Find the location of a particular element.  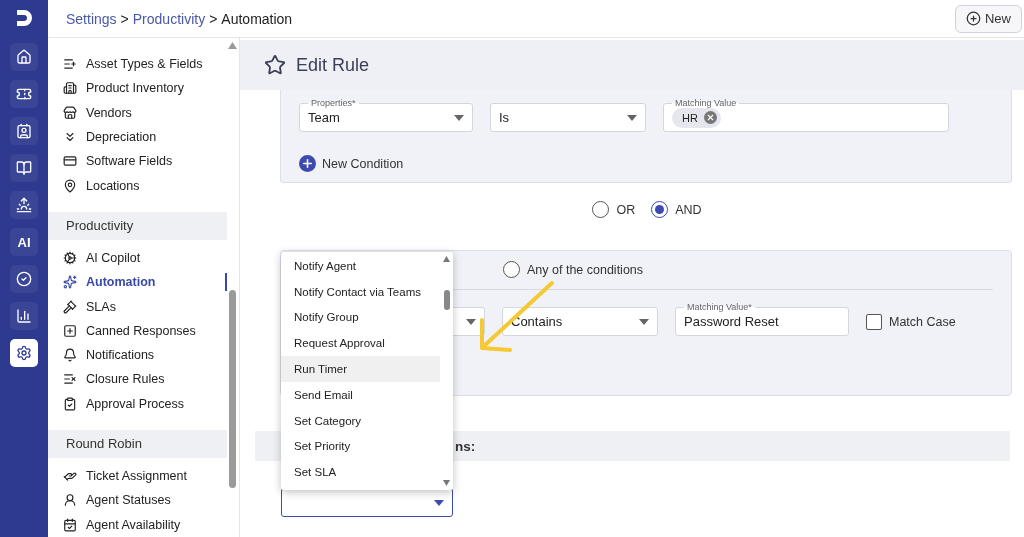

action-select is located at coordinates (367, 502).